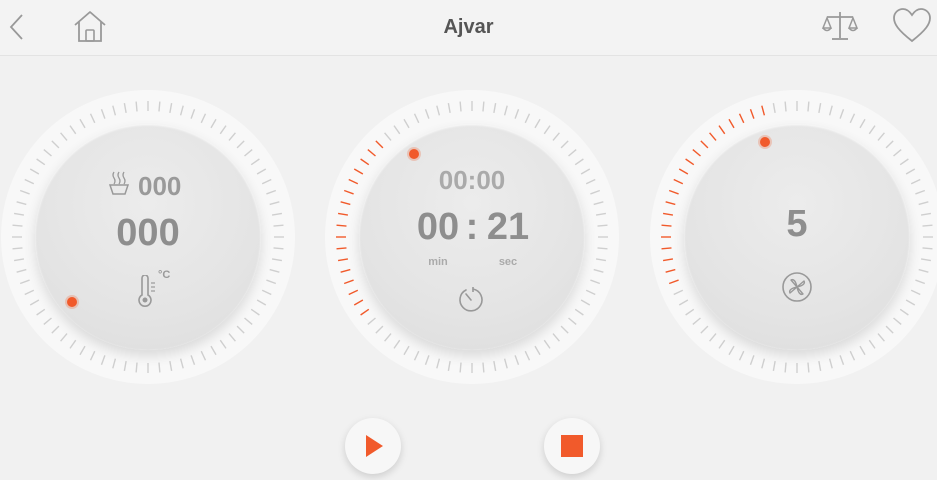  I want to click on temperature-dial-indicator, so click(72, 302).